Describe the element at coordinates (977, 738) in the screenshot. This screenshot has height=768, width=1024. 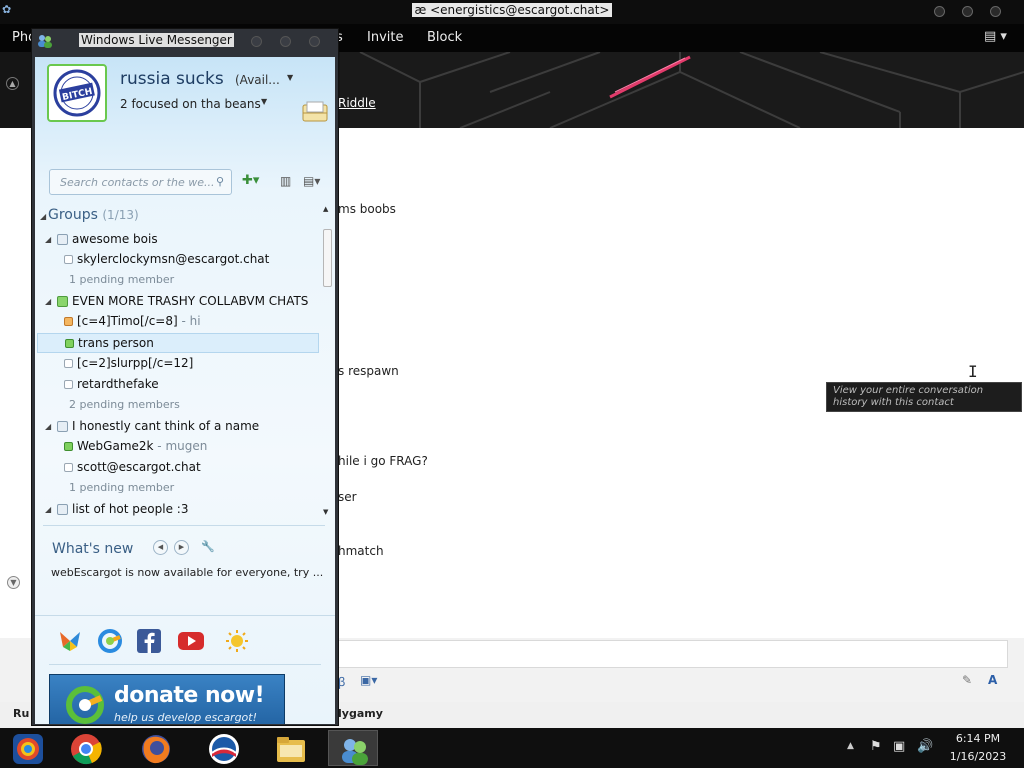
I see `clock-time: 6:14 PM` at that location.